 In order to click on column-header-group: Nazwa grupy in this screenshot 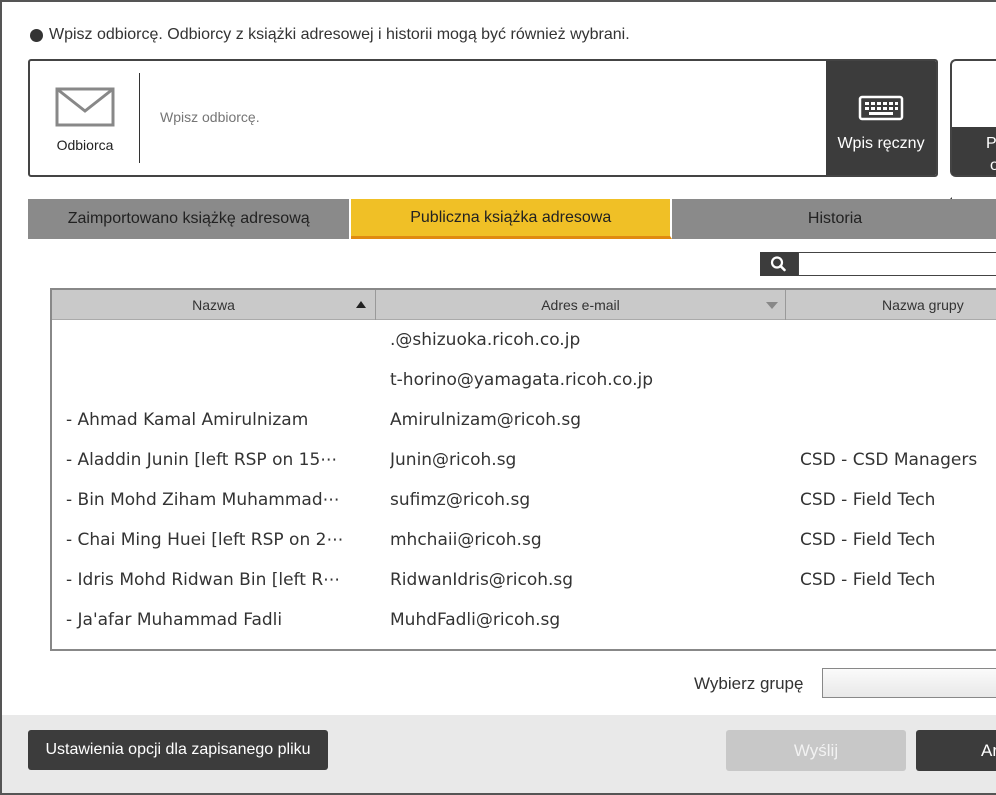, I will do `click(891, 305)`.